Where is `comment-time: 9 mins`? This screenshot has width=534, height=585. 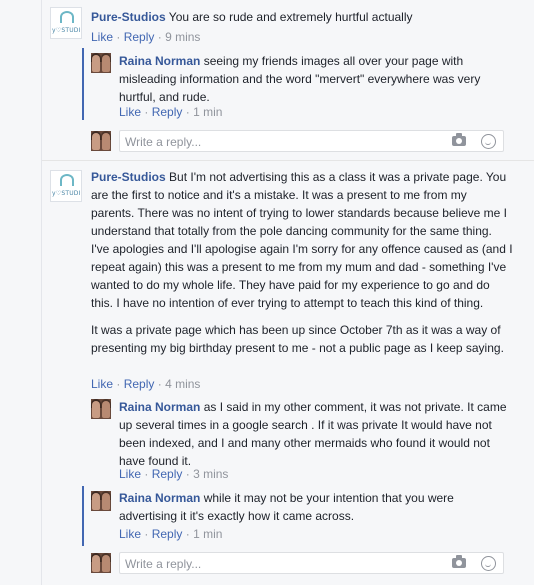 comment-time: 9 mins is located at coordinates (182, 37).